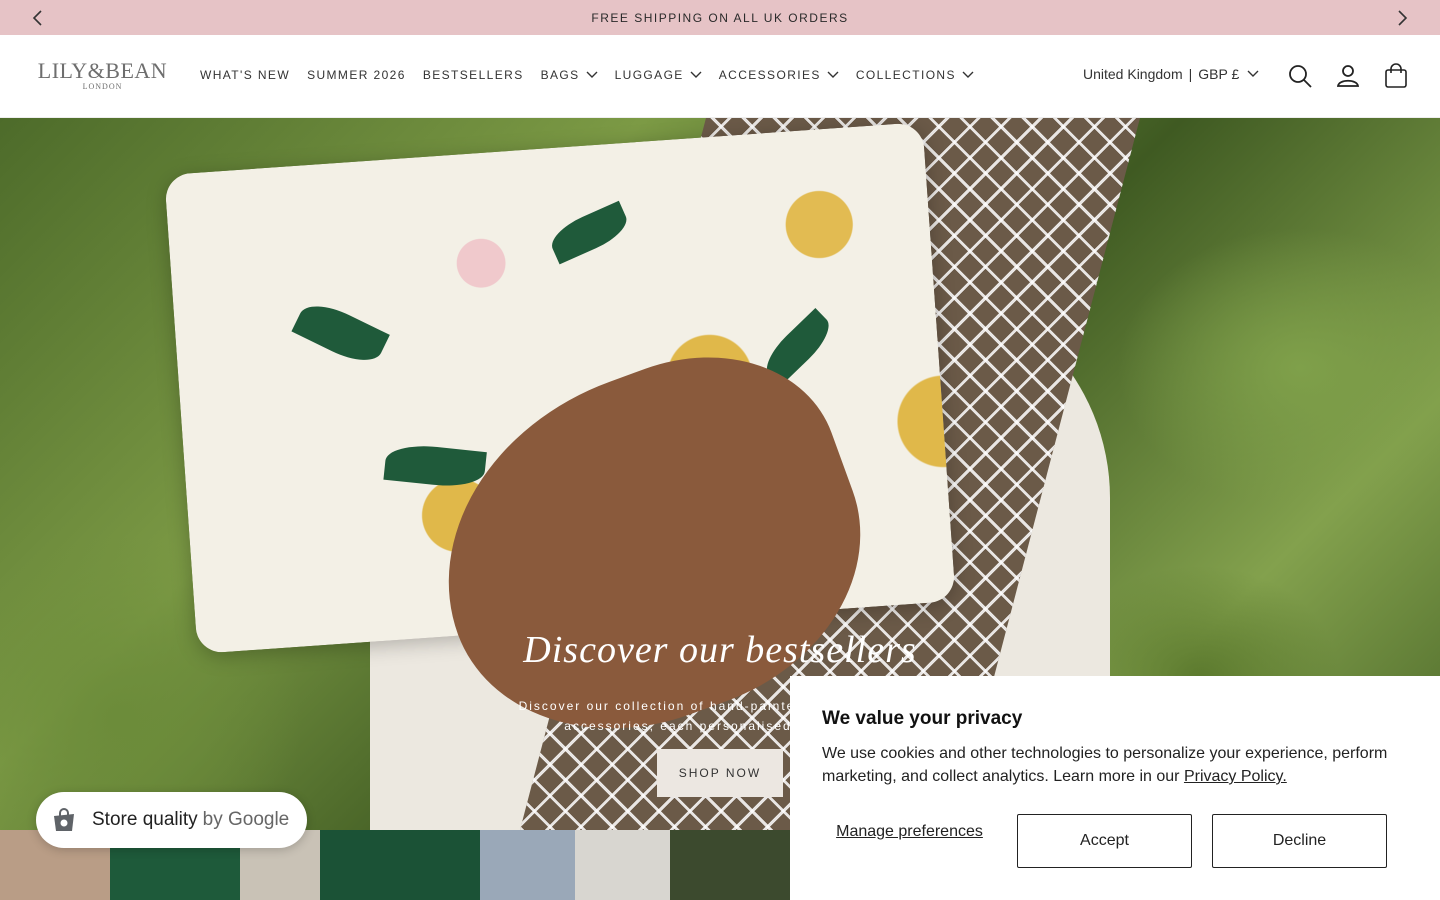 Image resolution: width=1440 pixels, height=900 pixels. Describe the element at coordinates (1300, 76) in the screenshot. I see `search-icon` at that location.